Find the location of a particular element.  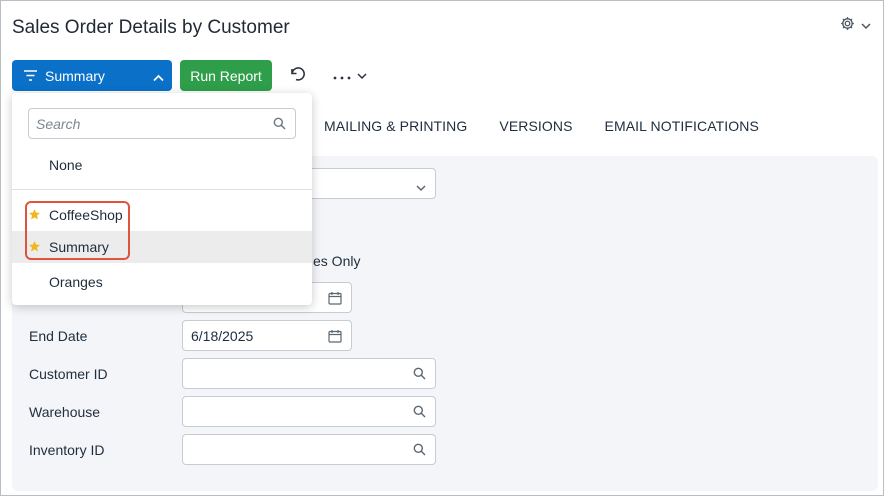

dropdown-item-label: None is located at coordinates (66, 165).